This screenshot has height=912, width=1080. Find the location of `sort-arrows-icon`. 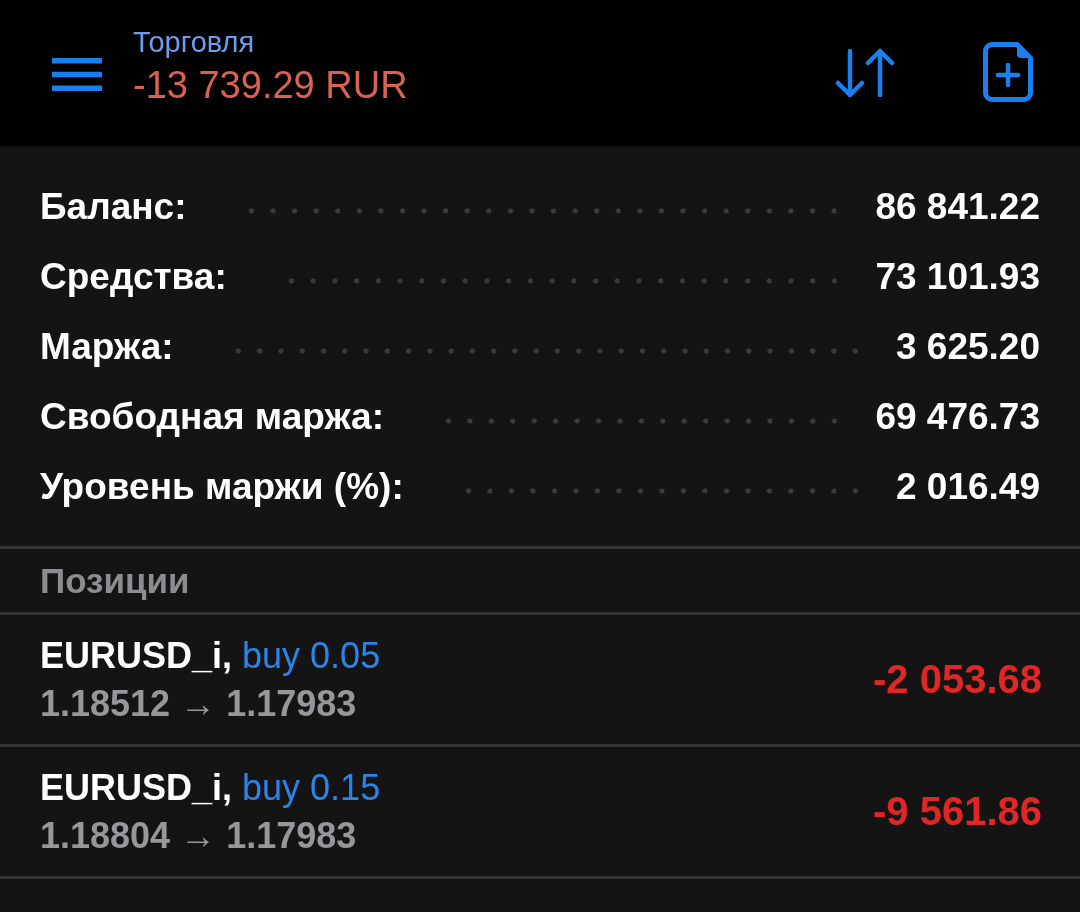

sort-arrows-icon is located at coordinates (865, 73).